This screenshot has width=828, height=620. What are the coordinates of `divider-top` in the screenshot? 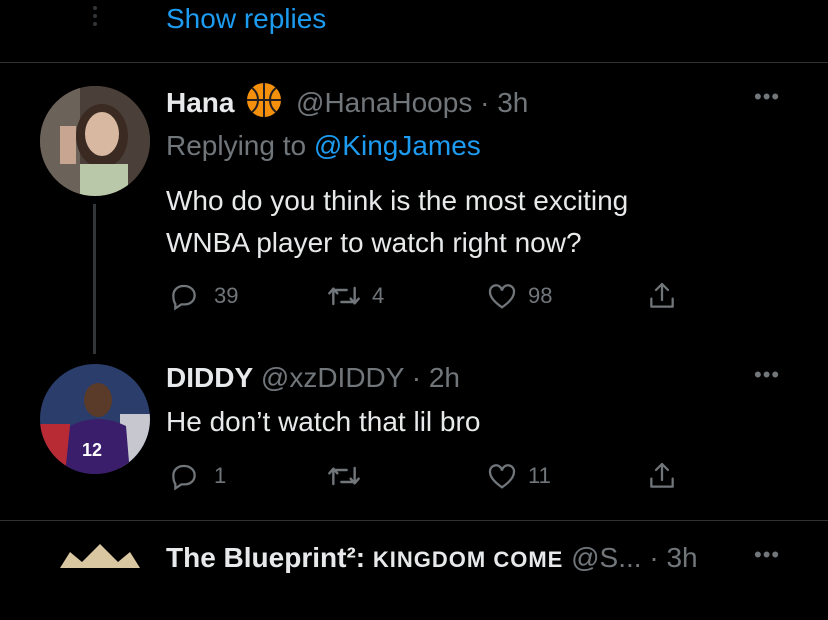 It's located at (414, 62).